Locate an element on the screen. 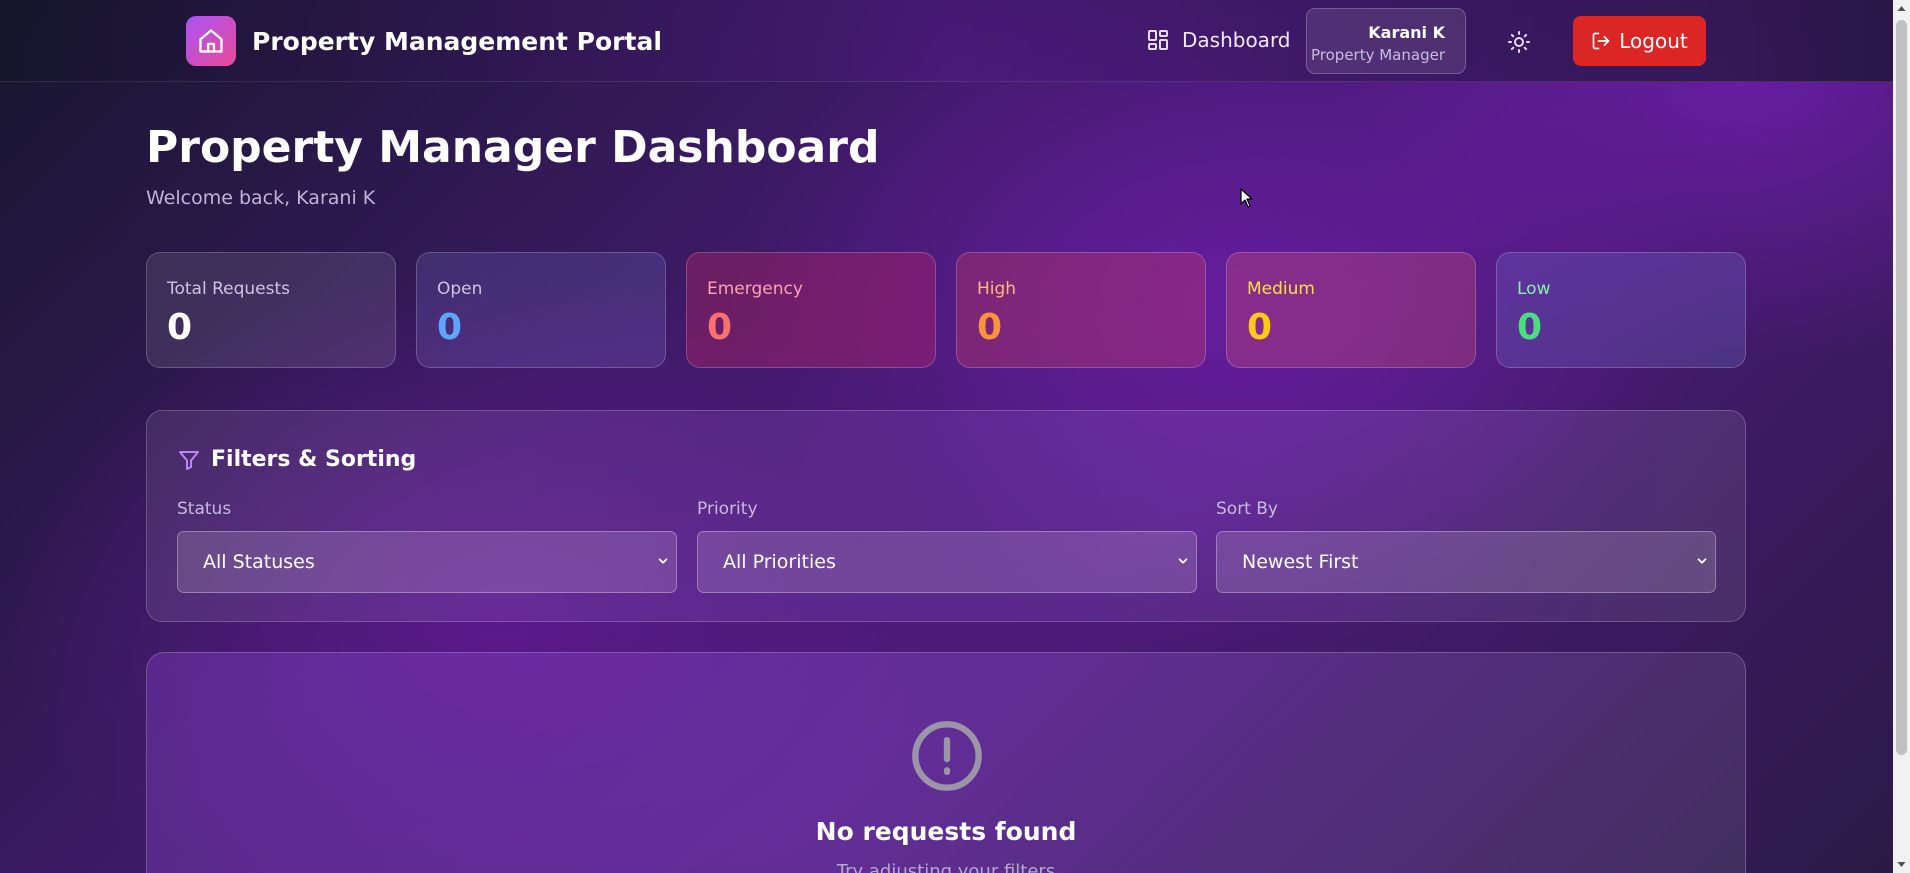  vertical-scrollbar is located at coordinates (1901, 436).